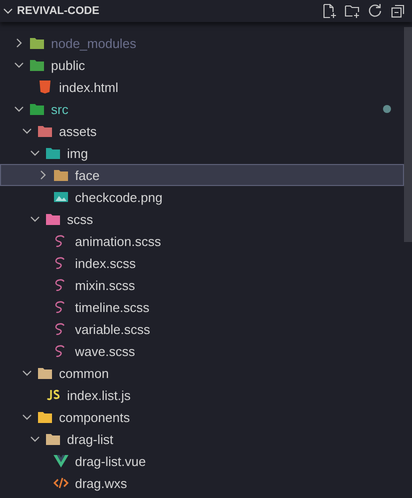  I want to click on tree-item: variable.scss, so click(202, 329).